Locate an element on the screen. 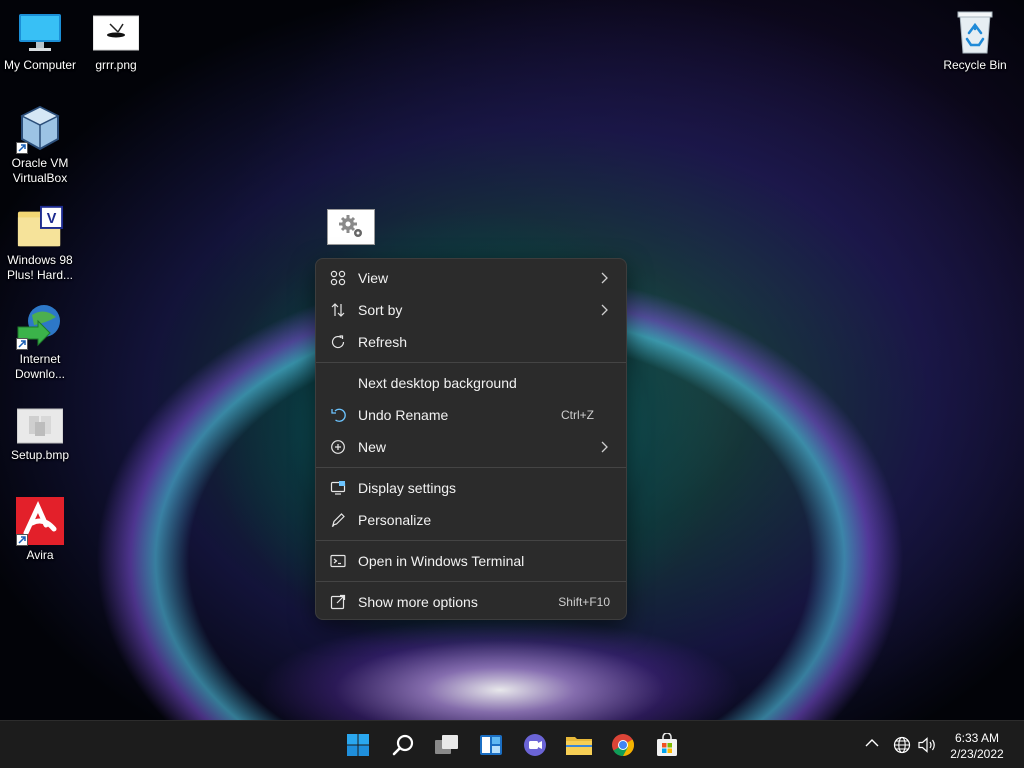  menu-item-undo-rename: Undo Rename Ctrl+Z is located at coordinates (471, 415).